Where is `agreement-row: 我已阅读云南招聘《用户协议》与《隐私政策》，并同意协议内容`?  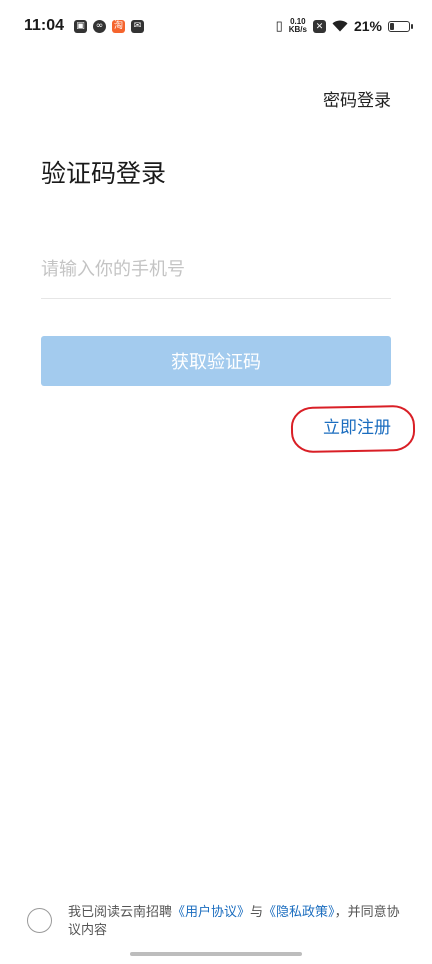 agreement-row: 我已阅读云南招聘《用户协议》与《隐私政策》，并同意协议内容 is located at coordinates (217, 922).